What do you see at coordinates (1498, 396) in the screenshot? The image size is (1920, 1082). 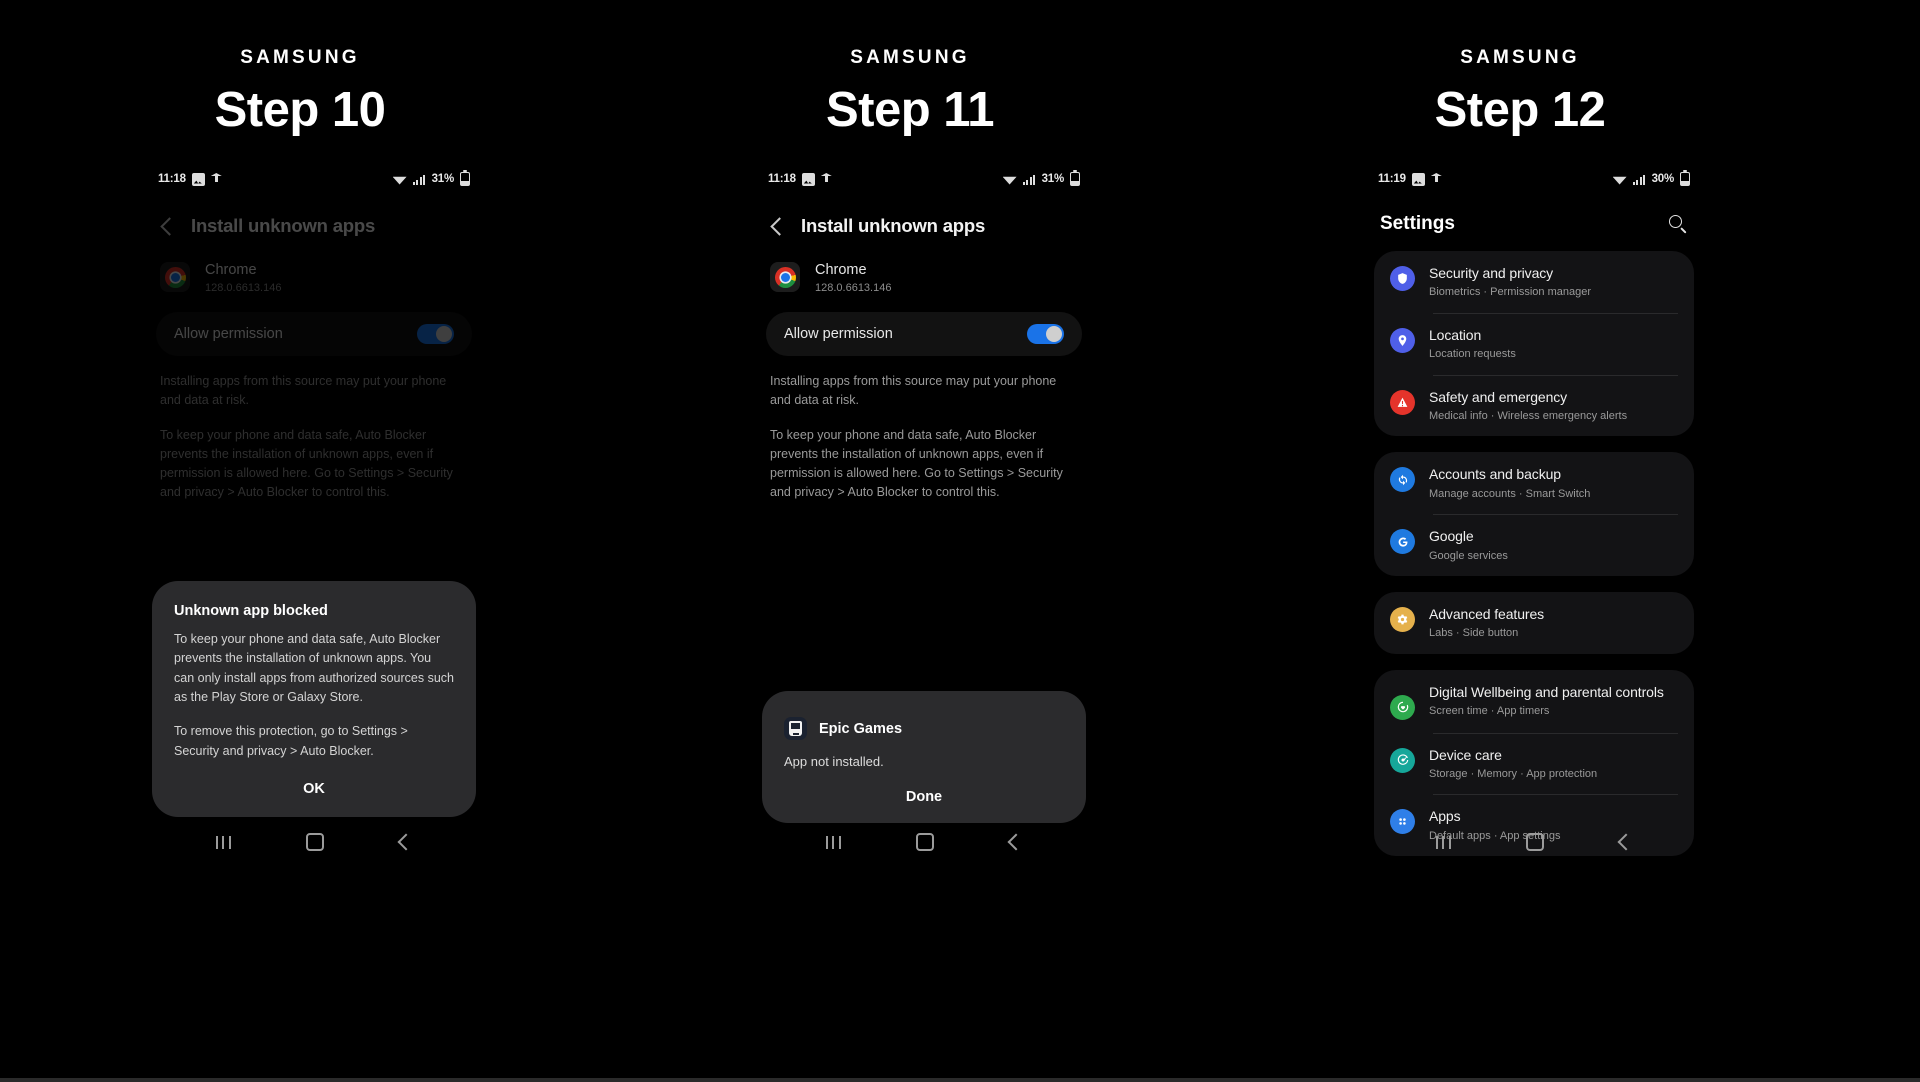 I see `settings-item-label: Safety and emergency` at bounding box center [1498, 396].